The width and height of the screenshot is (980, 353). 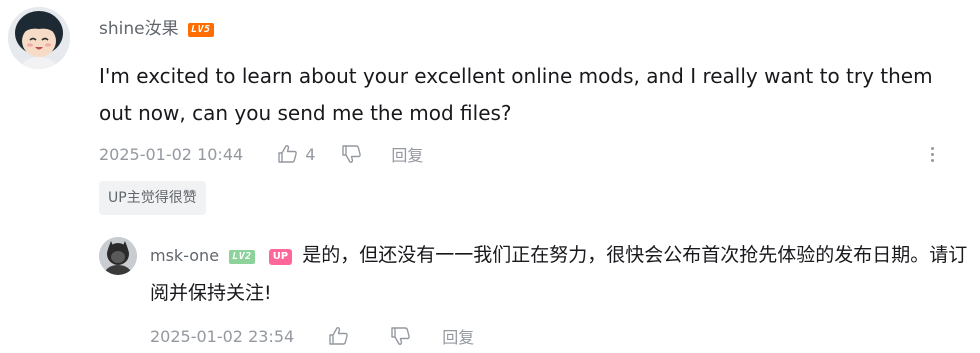 I want to click on like-button, so click(x=342, y=336).